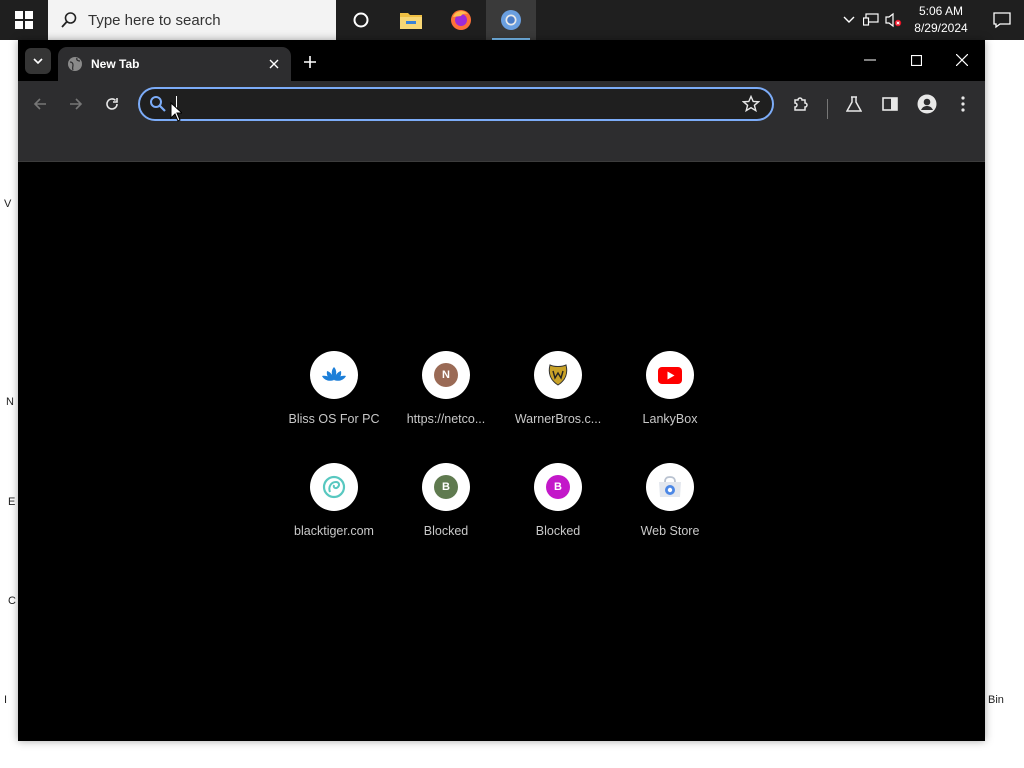  I want to click on menu-button, so click(963, 104).